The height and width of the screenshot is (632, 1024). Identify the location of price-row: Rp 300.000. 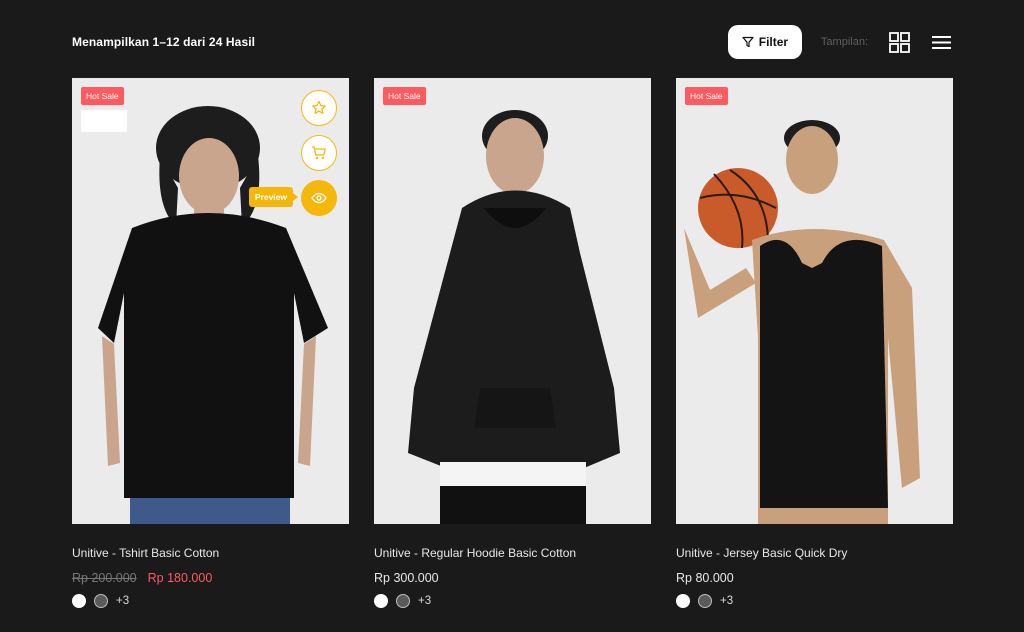
(512, 578).